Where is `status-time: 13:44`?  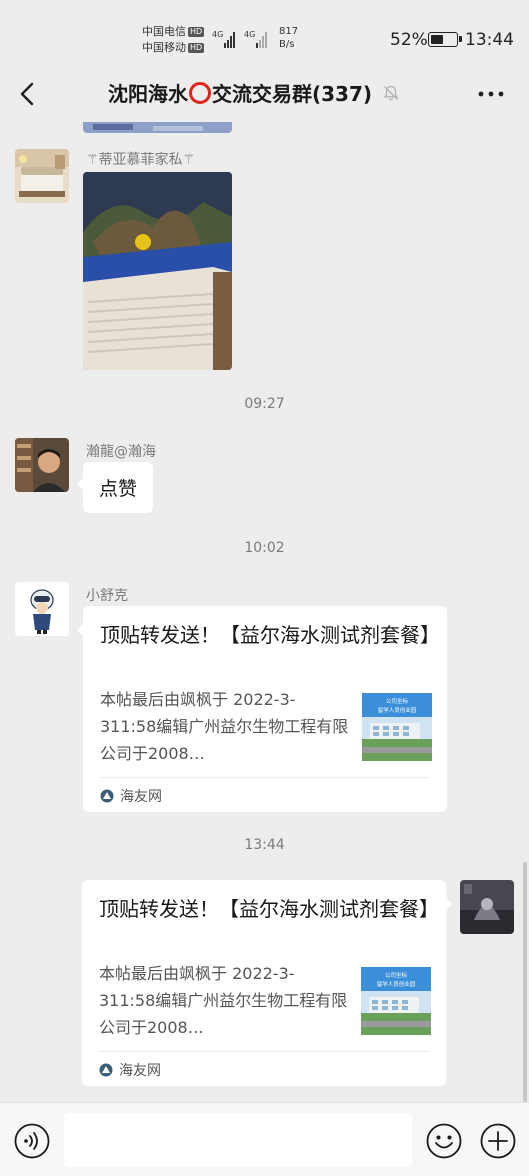
status-time: 13:44 is located at coordinates (489, 40).